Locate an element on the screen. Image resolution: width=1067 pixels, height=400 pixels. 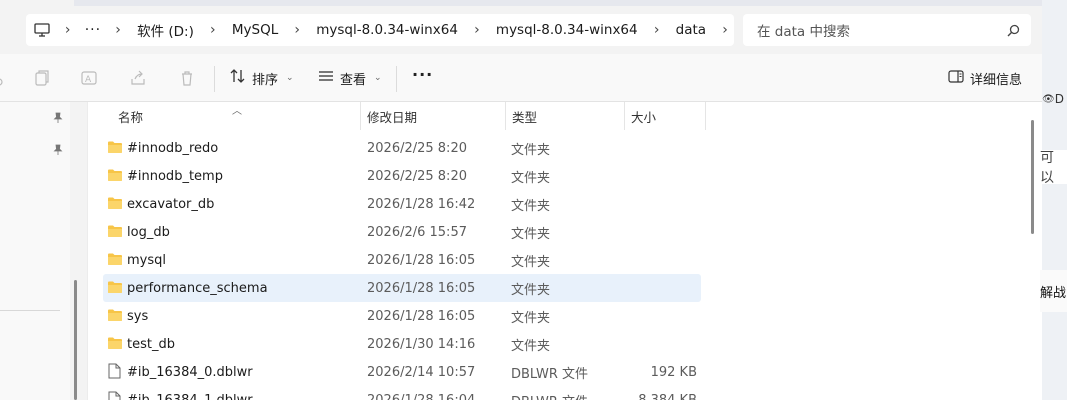
breadcrumb-item-drive: 软件 (D:) is located at coordinates (165, 30).